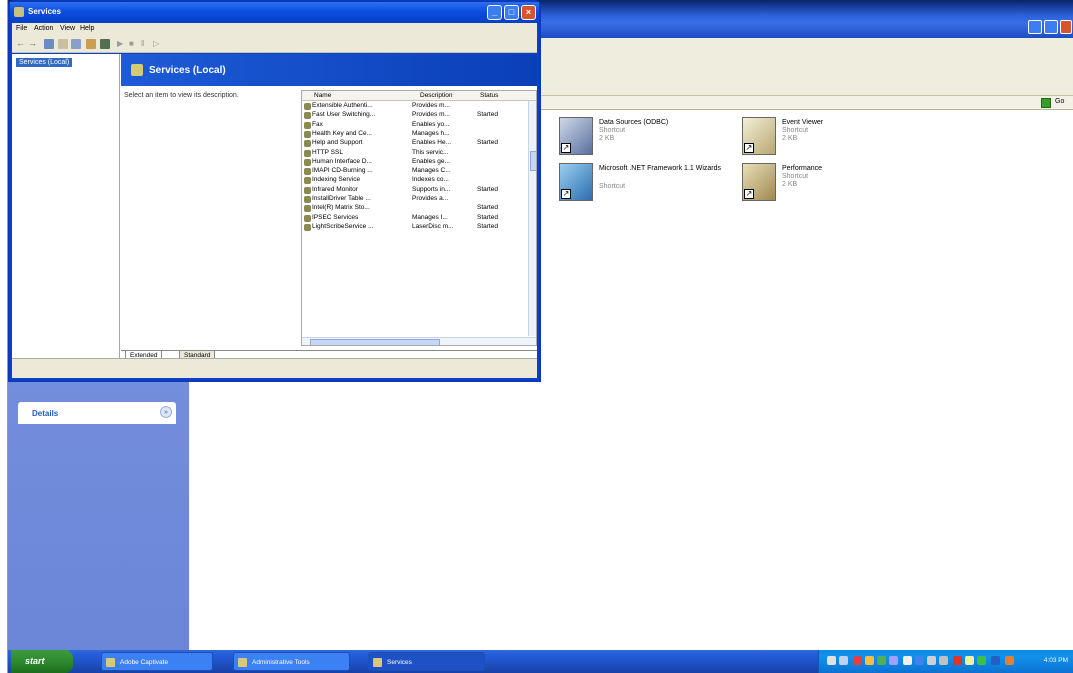 The image size is (1073, 673). Describe the element at coordinates (67, 28) in the screenshot. I see `menu-view: View` at that location.